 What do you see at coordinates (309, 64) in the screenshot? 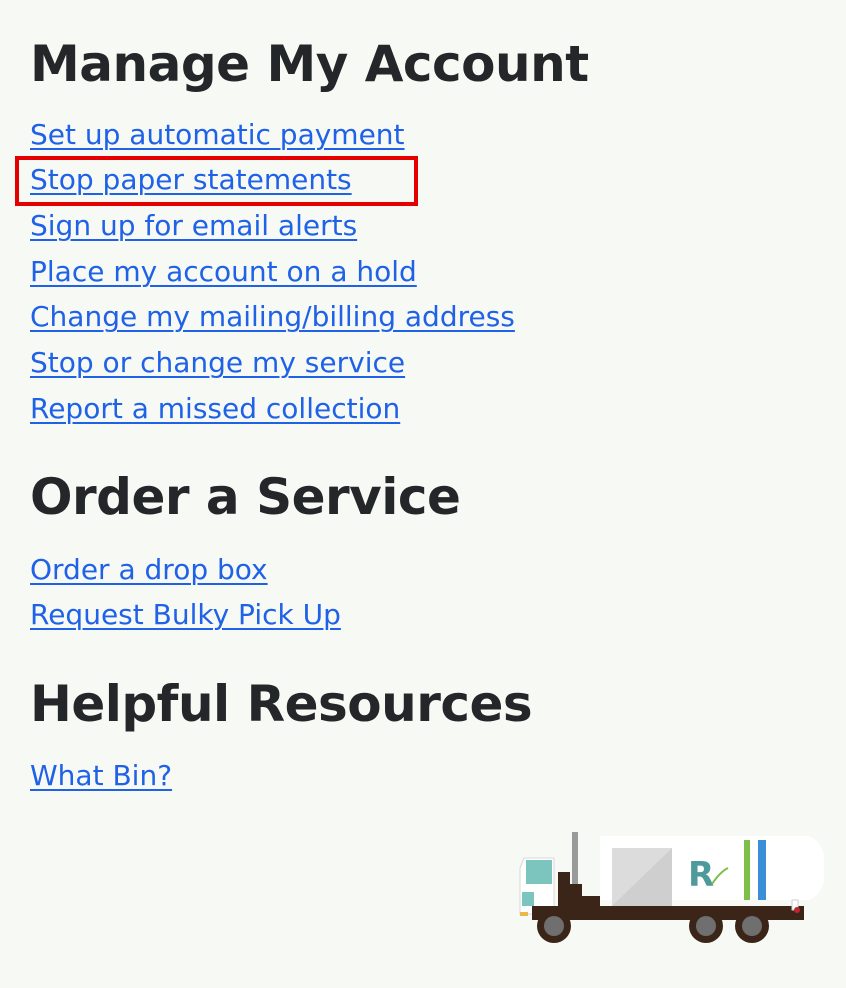
I see `section-title-manage-my-account: Manage My Account` at bounding box center [309, 64].